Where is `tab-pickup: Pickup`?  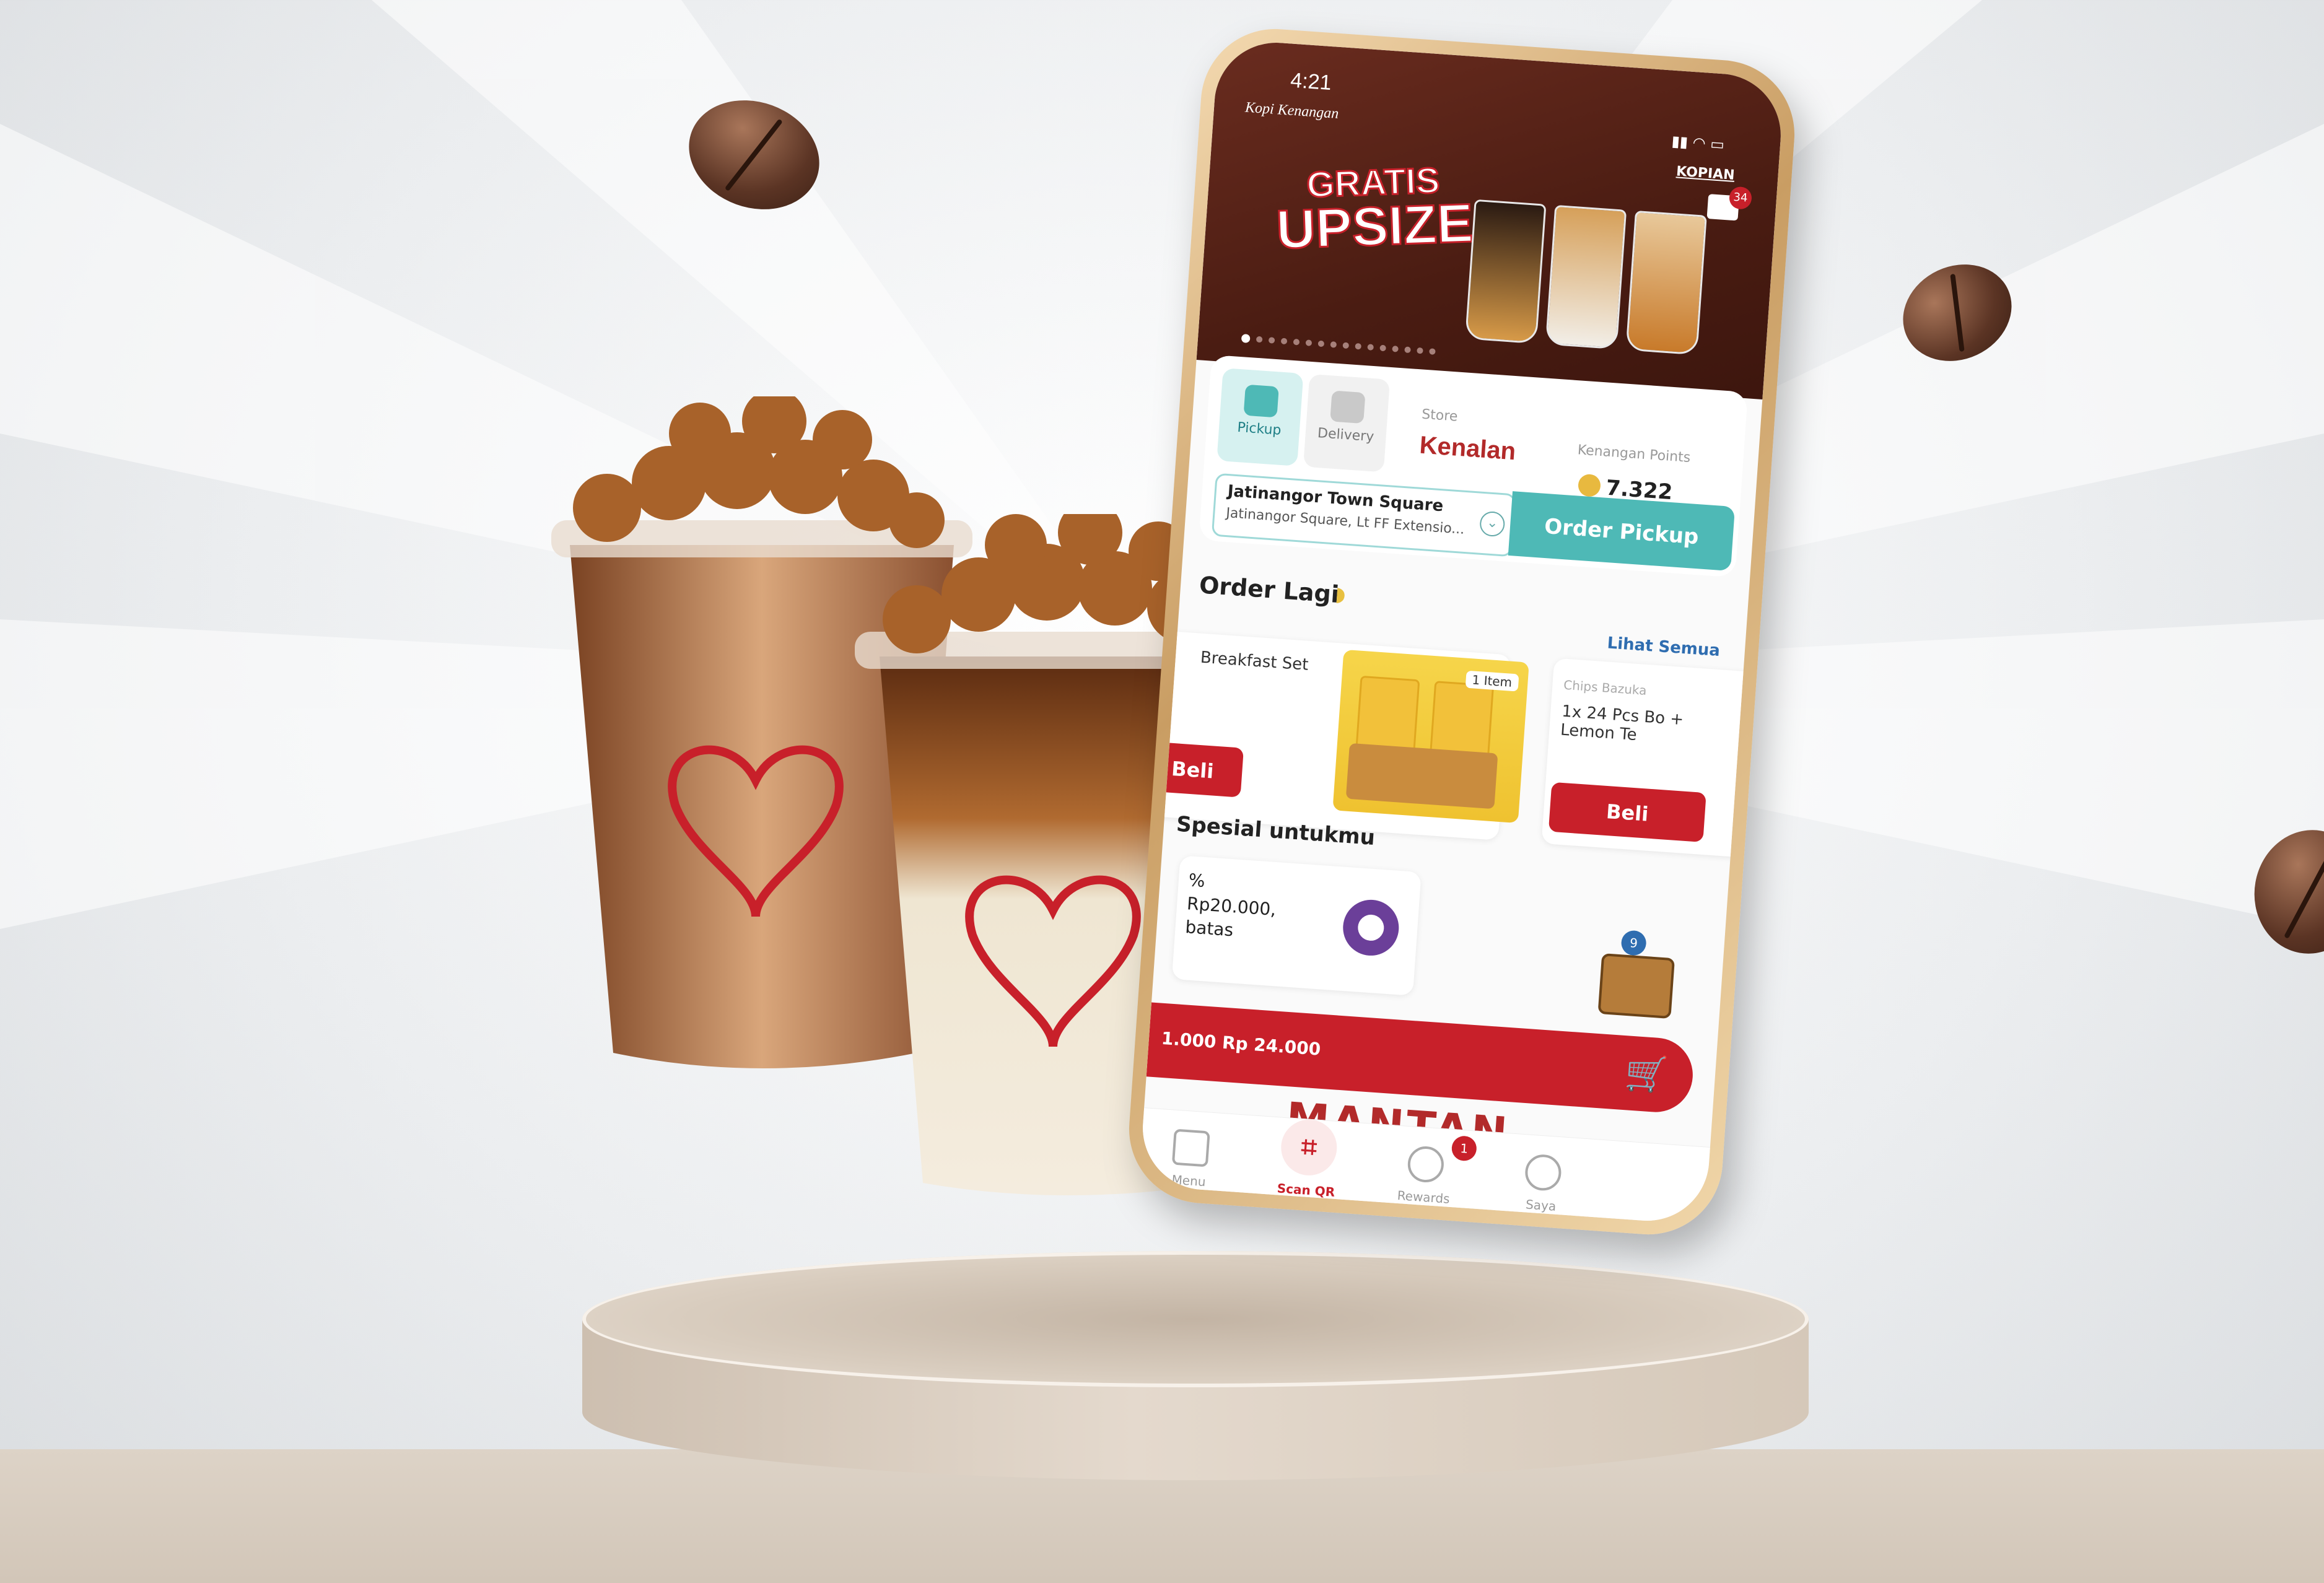
tab-pickup: Pickup is located at coordinates (1260, 417).